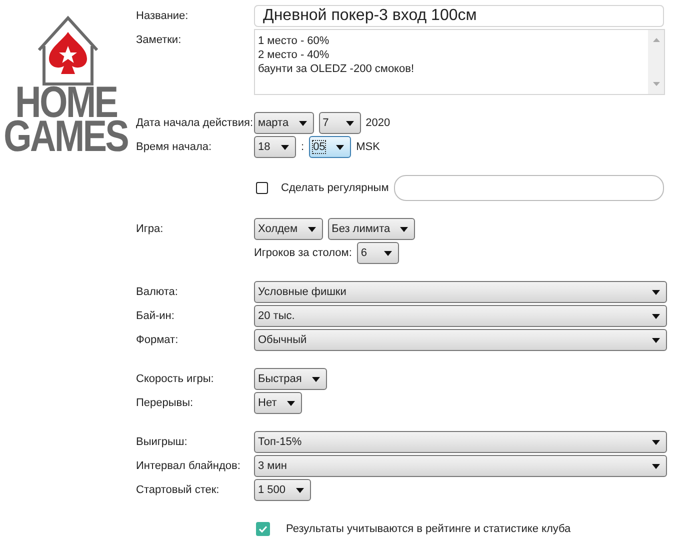 The height and width of the screenshot is (541, 684). Describe the element at coordinates (165, 402) in the screenshot. I see `field-label: Перерывы:` at that location.